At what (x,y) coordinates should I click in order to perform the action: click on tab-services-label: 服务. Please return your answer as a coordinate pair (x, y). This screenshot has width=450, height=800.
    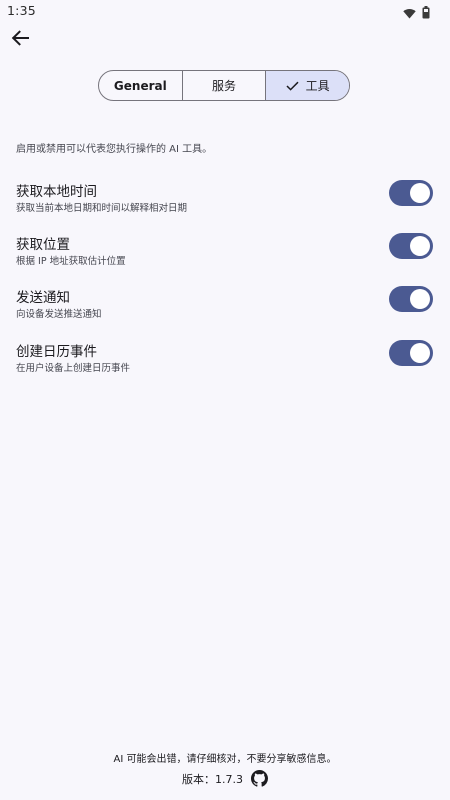
    Looking at the image, I should click on (224, 86).